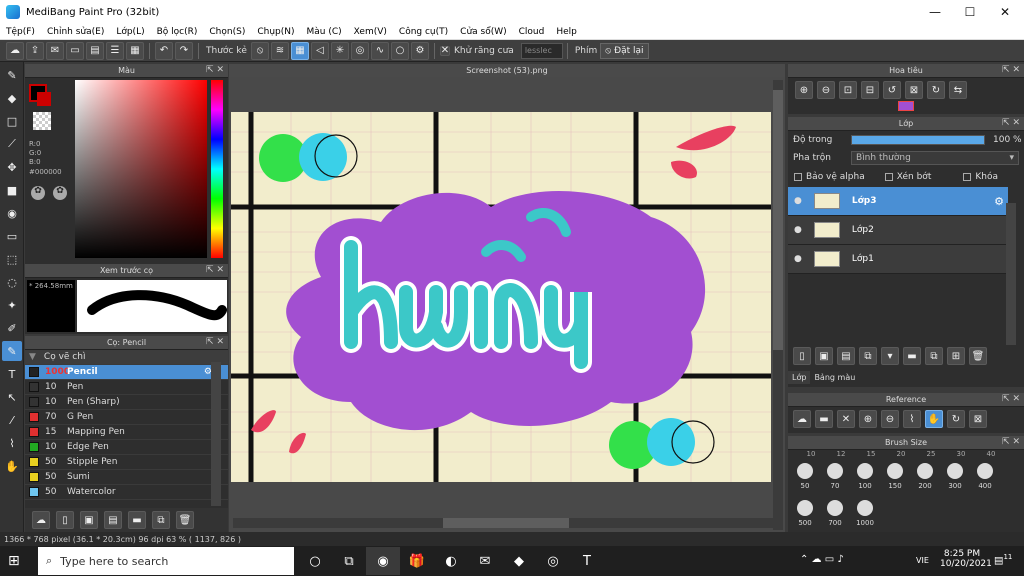 This screenshot has height=576, width=1024. I want to click on mail-icon: ✉, so click(485, 561).